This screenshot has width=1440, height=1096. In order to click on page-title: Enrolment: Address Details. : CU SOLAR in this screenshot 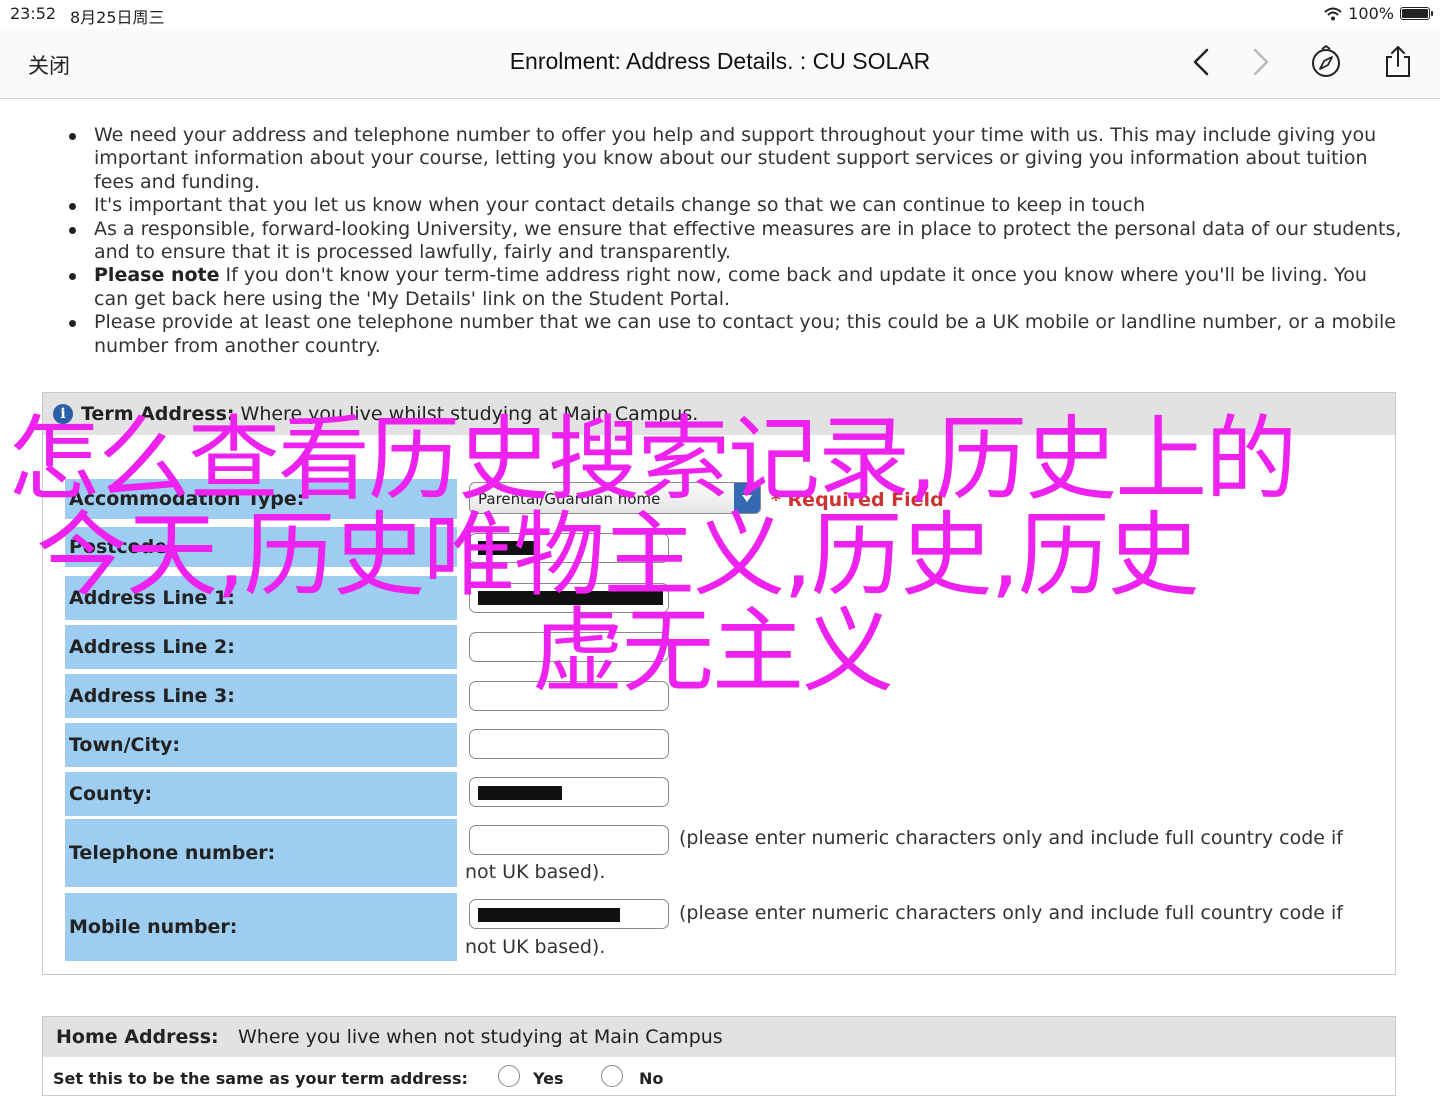, I will do `click(720, 61)`.